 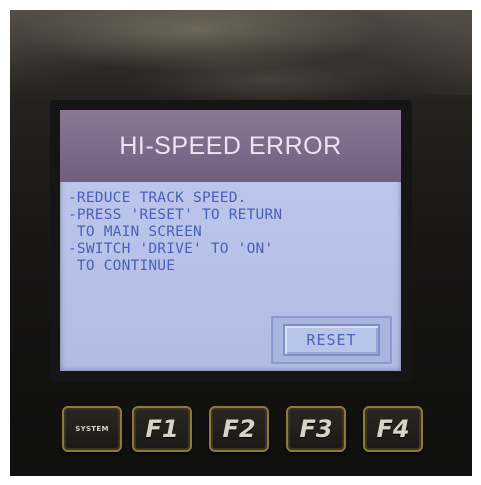 I want to click on reset-button: RESET, so click(x=331, y=340).